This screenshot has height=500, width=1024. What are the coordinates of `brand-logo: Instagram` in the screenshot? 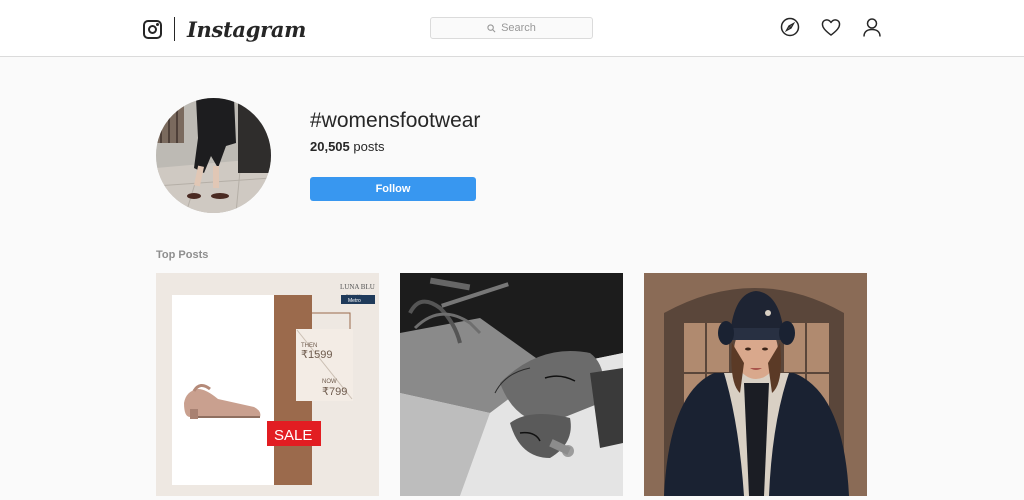 It's located at (224, 29).